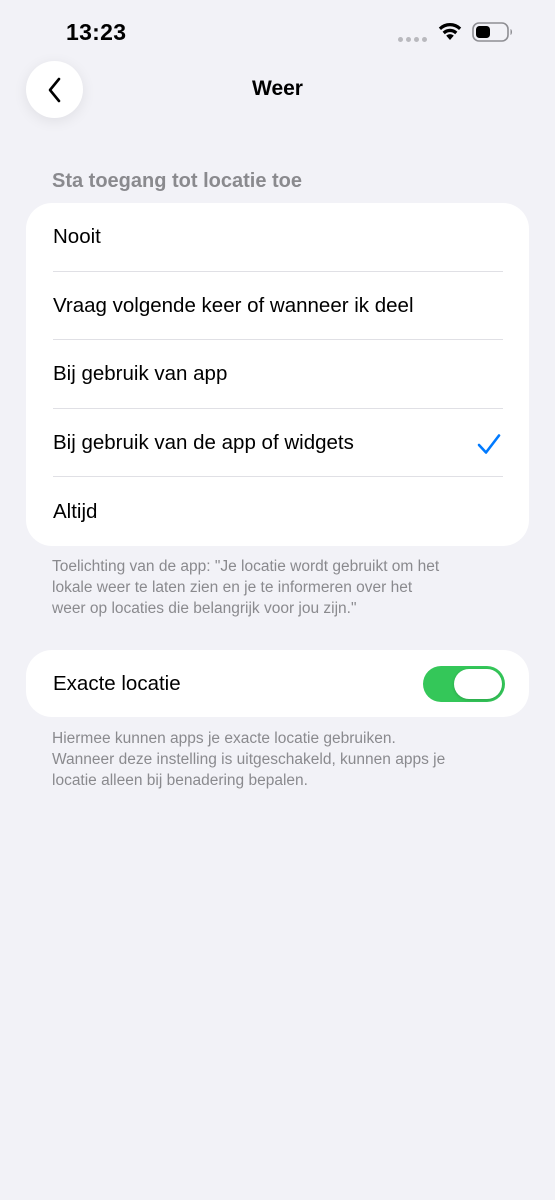  What do you see at coordinates (77, 237) in the screenshot?
I see `option-label: Nooit` at bounding box center [77, 237].